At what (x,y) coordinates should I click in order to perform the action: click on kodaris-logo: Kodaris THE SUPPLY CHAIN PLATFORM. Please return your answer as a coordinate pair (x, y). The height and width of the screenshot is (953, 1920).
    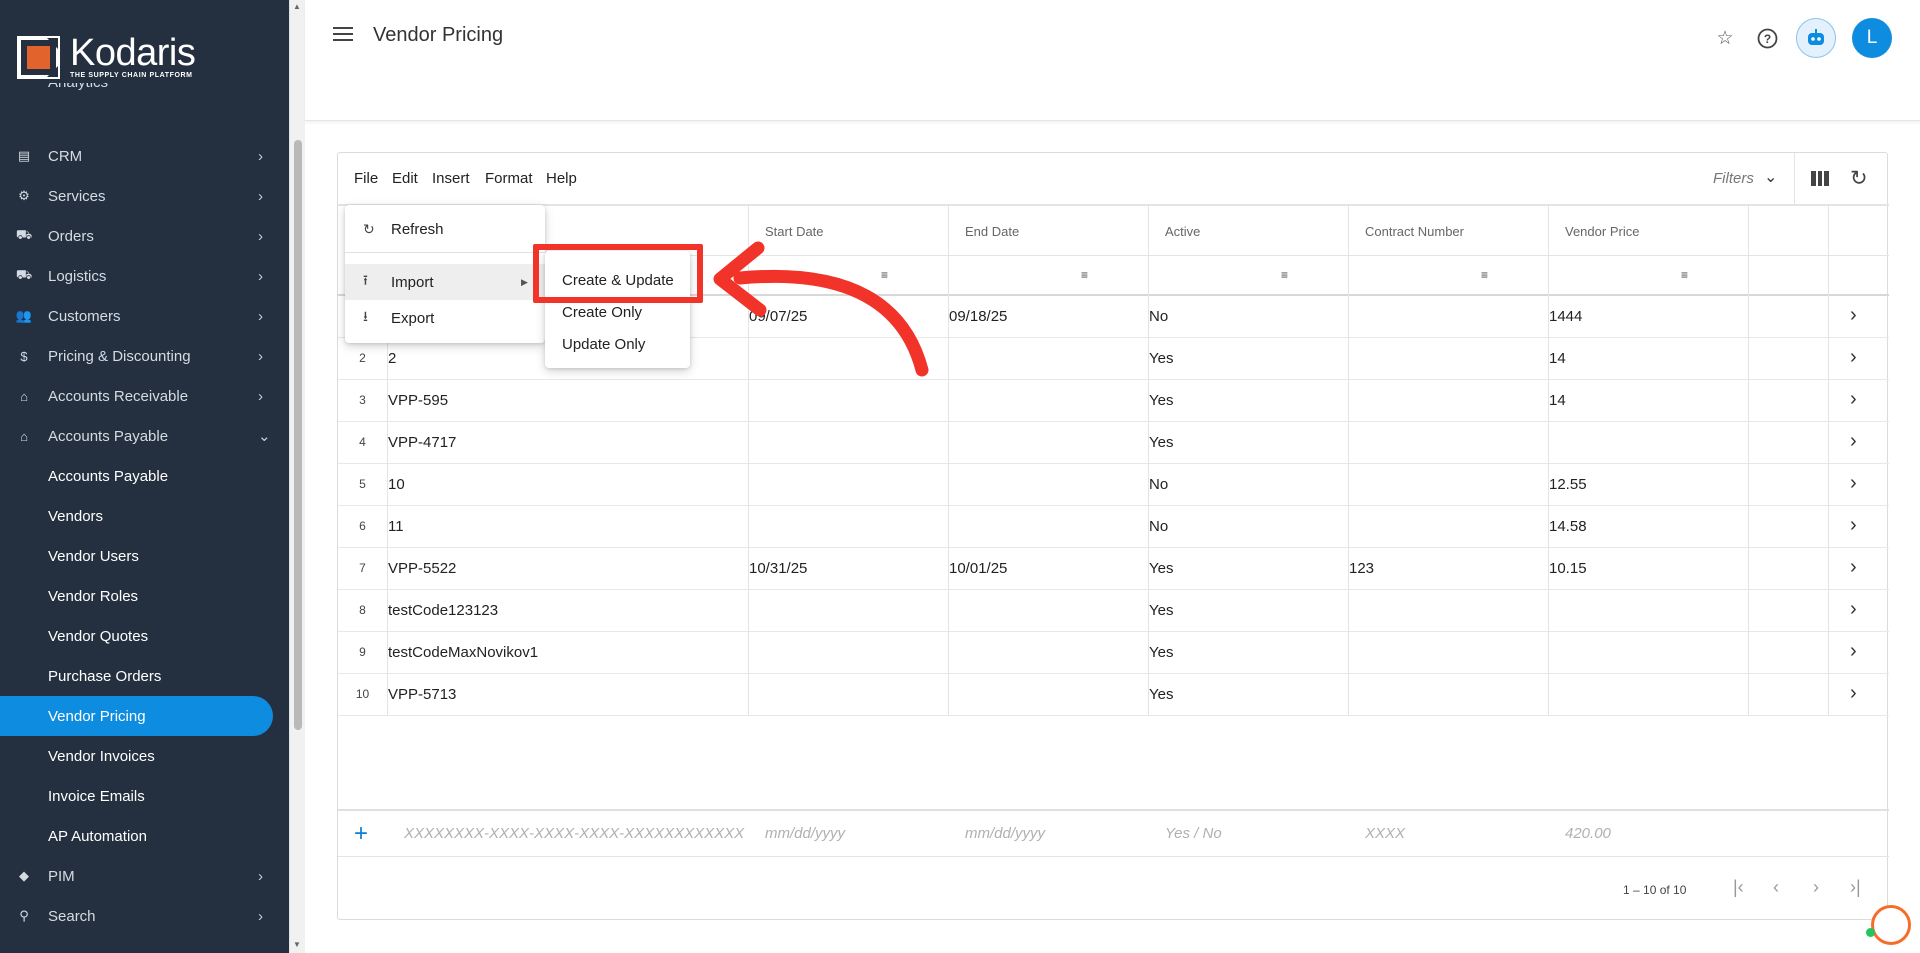
    Looking at the image, I should click on (106, 56).